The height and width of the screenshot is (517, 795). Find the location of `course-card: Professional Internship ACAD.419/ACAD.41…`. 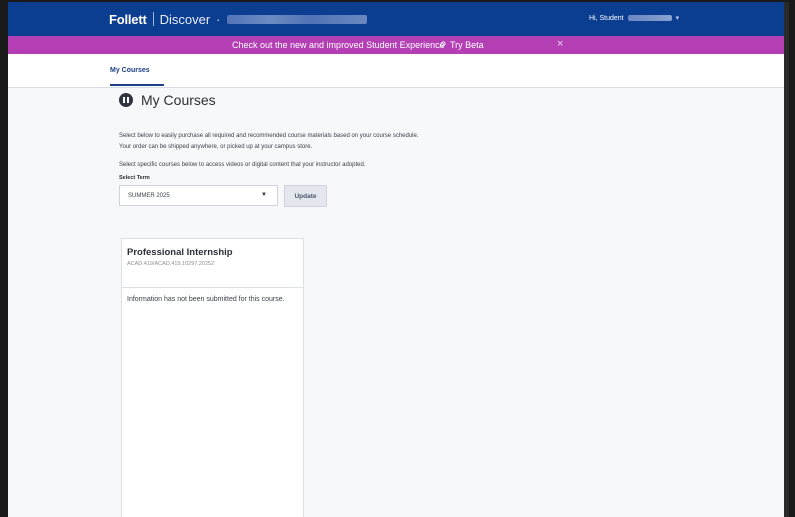

course-card: Professional Internship ACAD.419/ACAD.41… is located at coordinates (212, 377).